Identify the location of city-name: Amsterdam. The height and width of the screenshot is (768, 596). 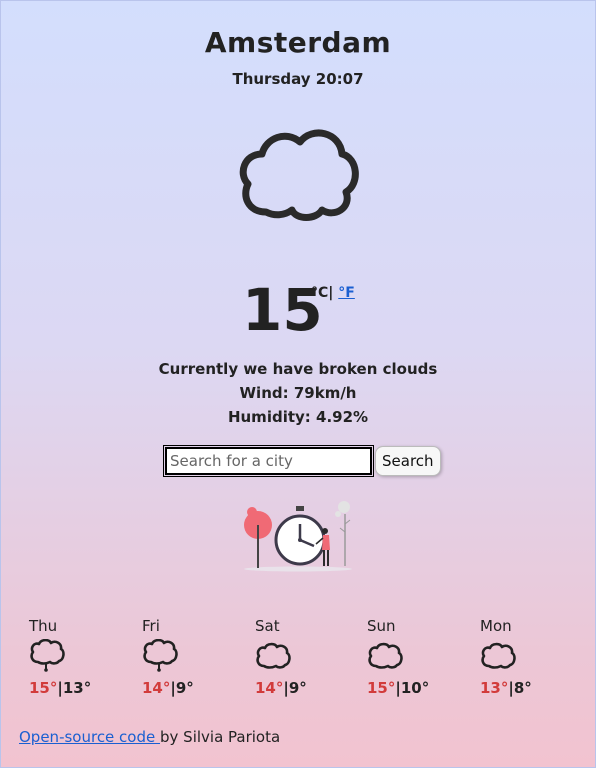
(298, 42).